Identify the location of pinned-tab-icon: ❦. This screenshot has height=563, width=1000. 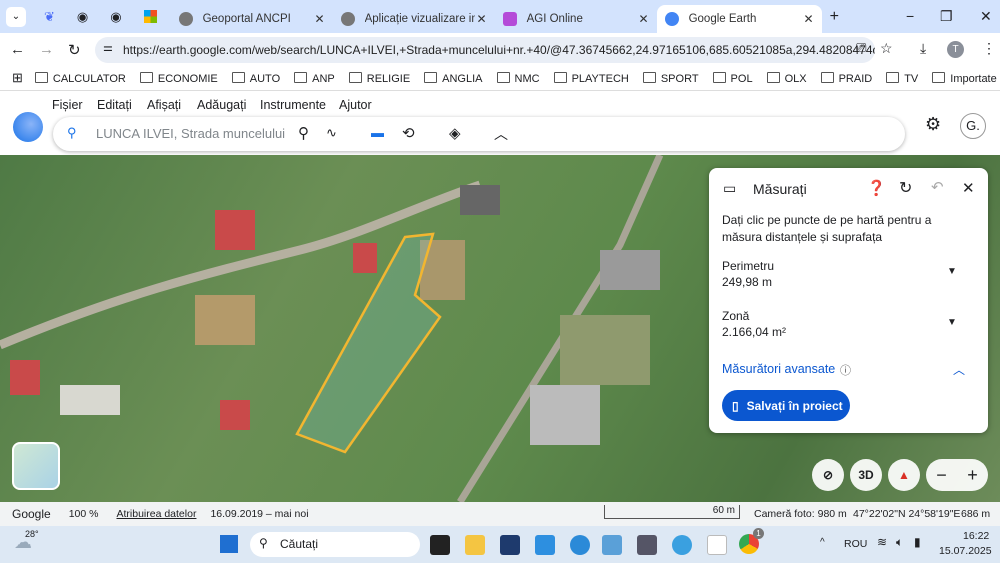
(49, 17).